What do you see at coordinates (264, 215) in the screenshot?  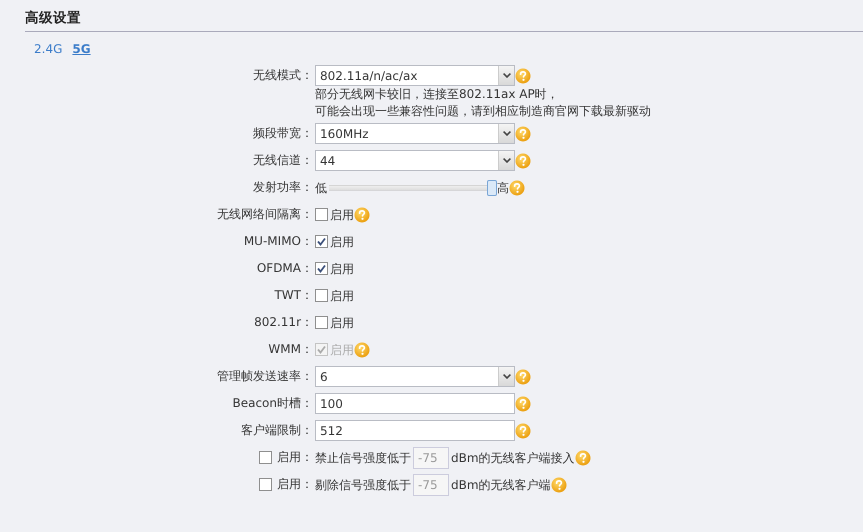 I see `field-label: 无线网络间隔离：` at bounding box center [264, 215].